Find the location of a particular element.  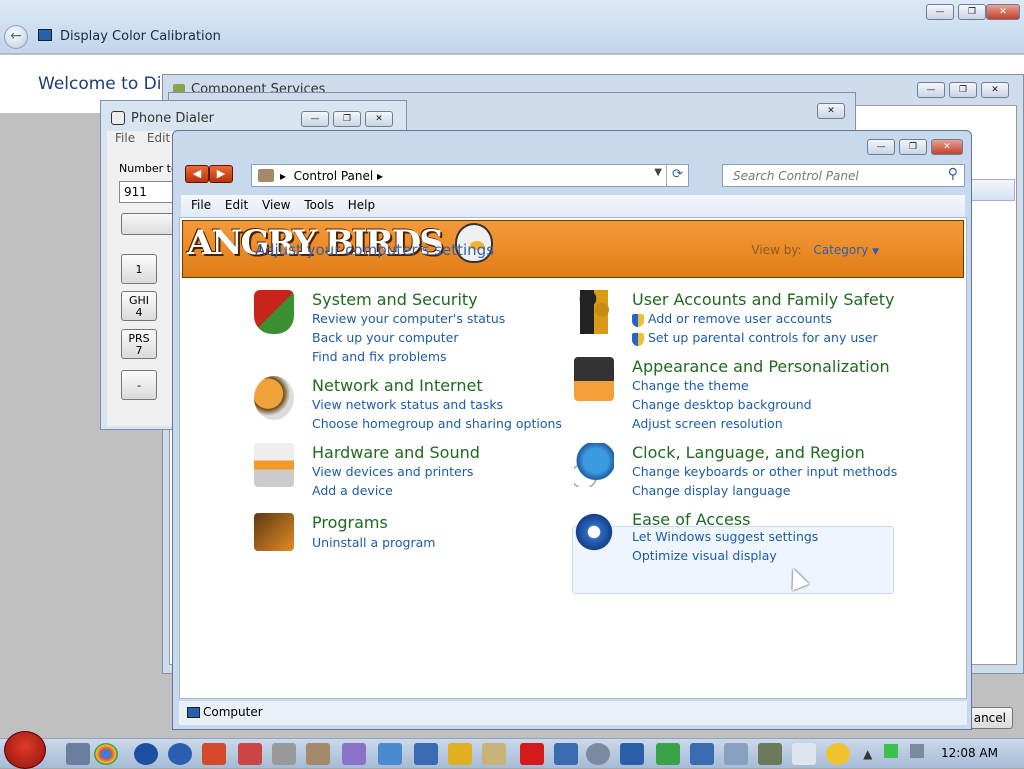

phone-maximize-button: ❐ is located at coordinates (347, 119).